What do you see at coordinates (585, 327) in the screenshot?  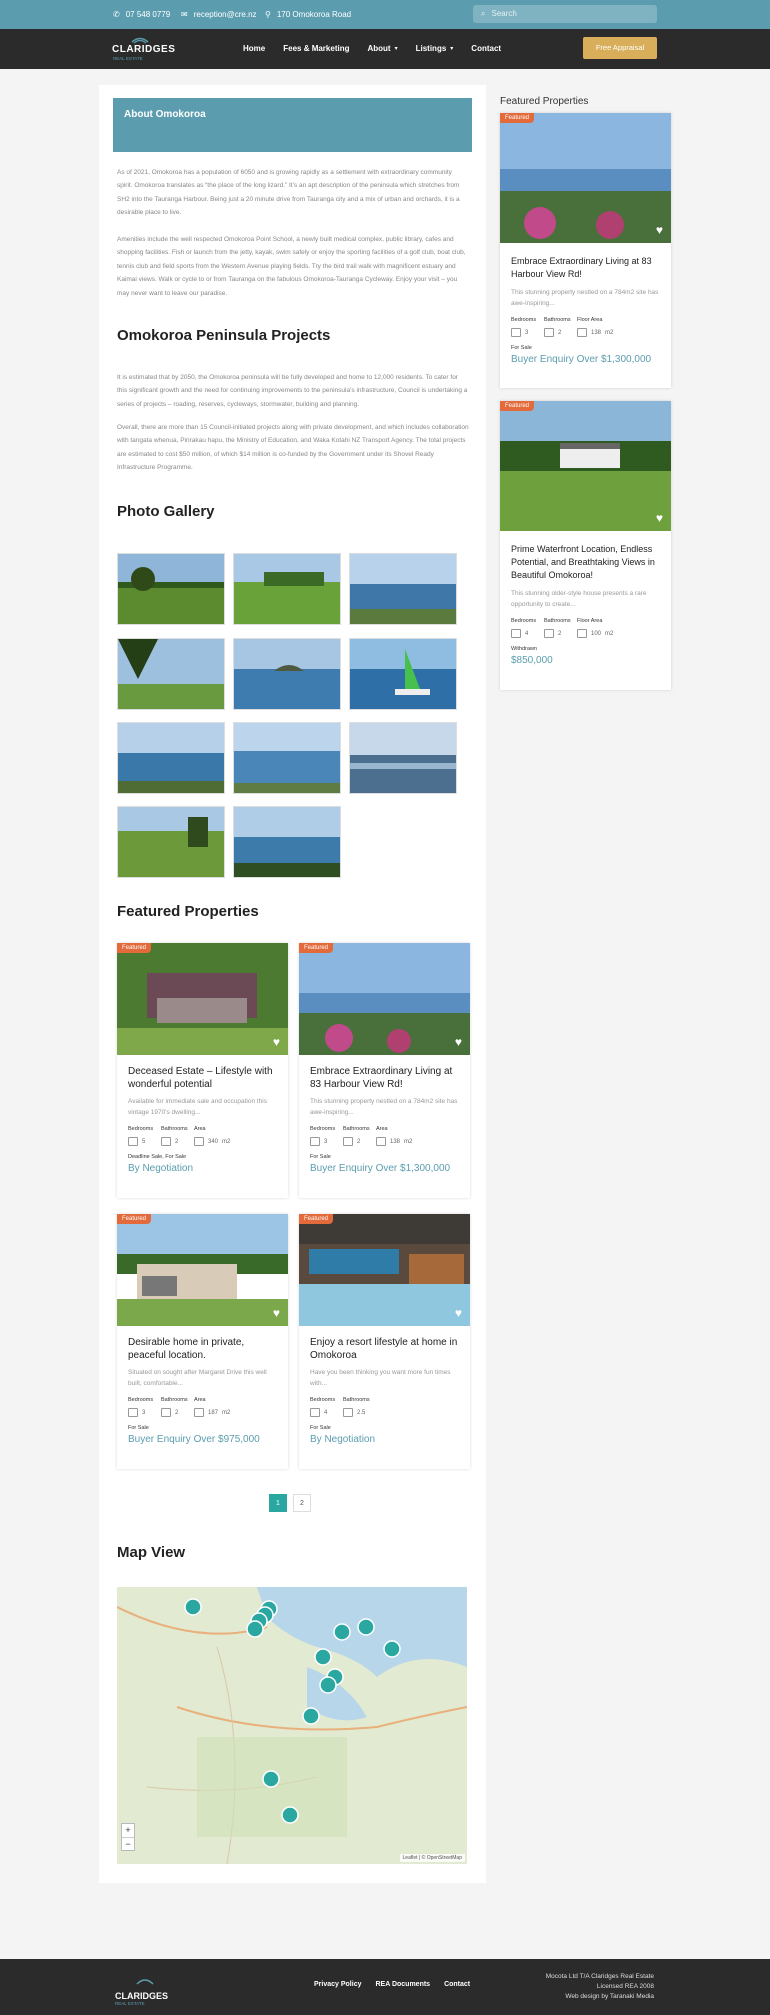 I see `property-features: Bedrooms 3 Bathrooms 2 Floor Area 138 m2` at bounding box center [585, 327].